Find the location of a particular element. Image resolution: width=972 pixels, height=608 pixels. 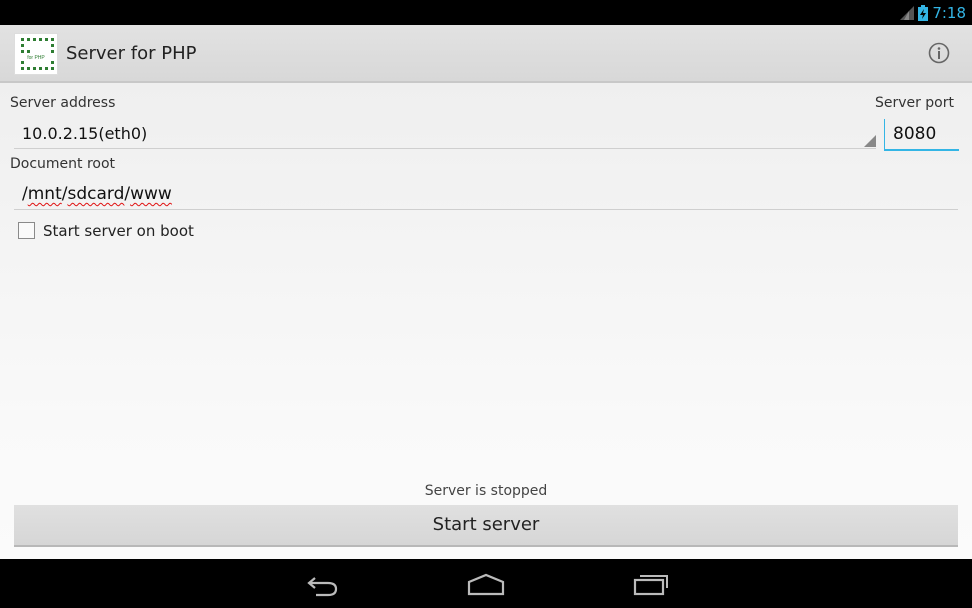

server-port-value: 8080 is located at coordinates (915, 134).